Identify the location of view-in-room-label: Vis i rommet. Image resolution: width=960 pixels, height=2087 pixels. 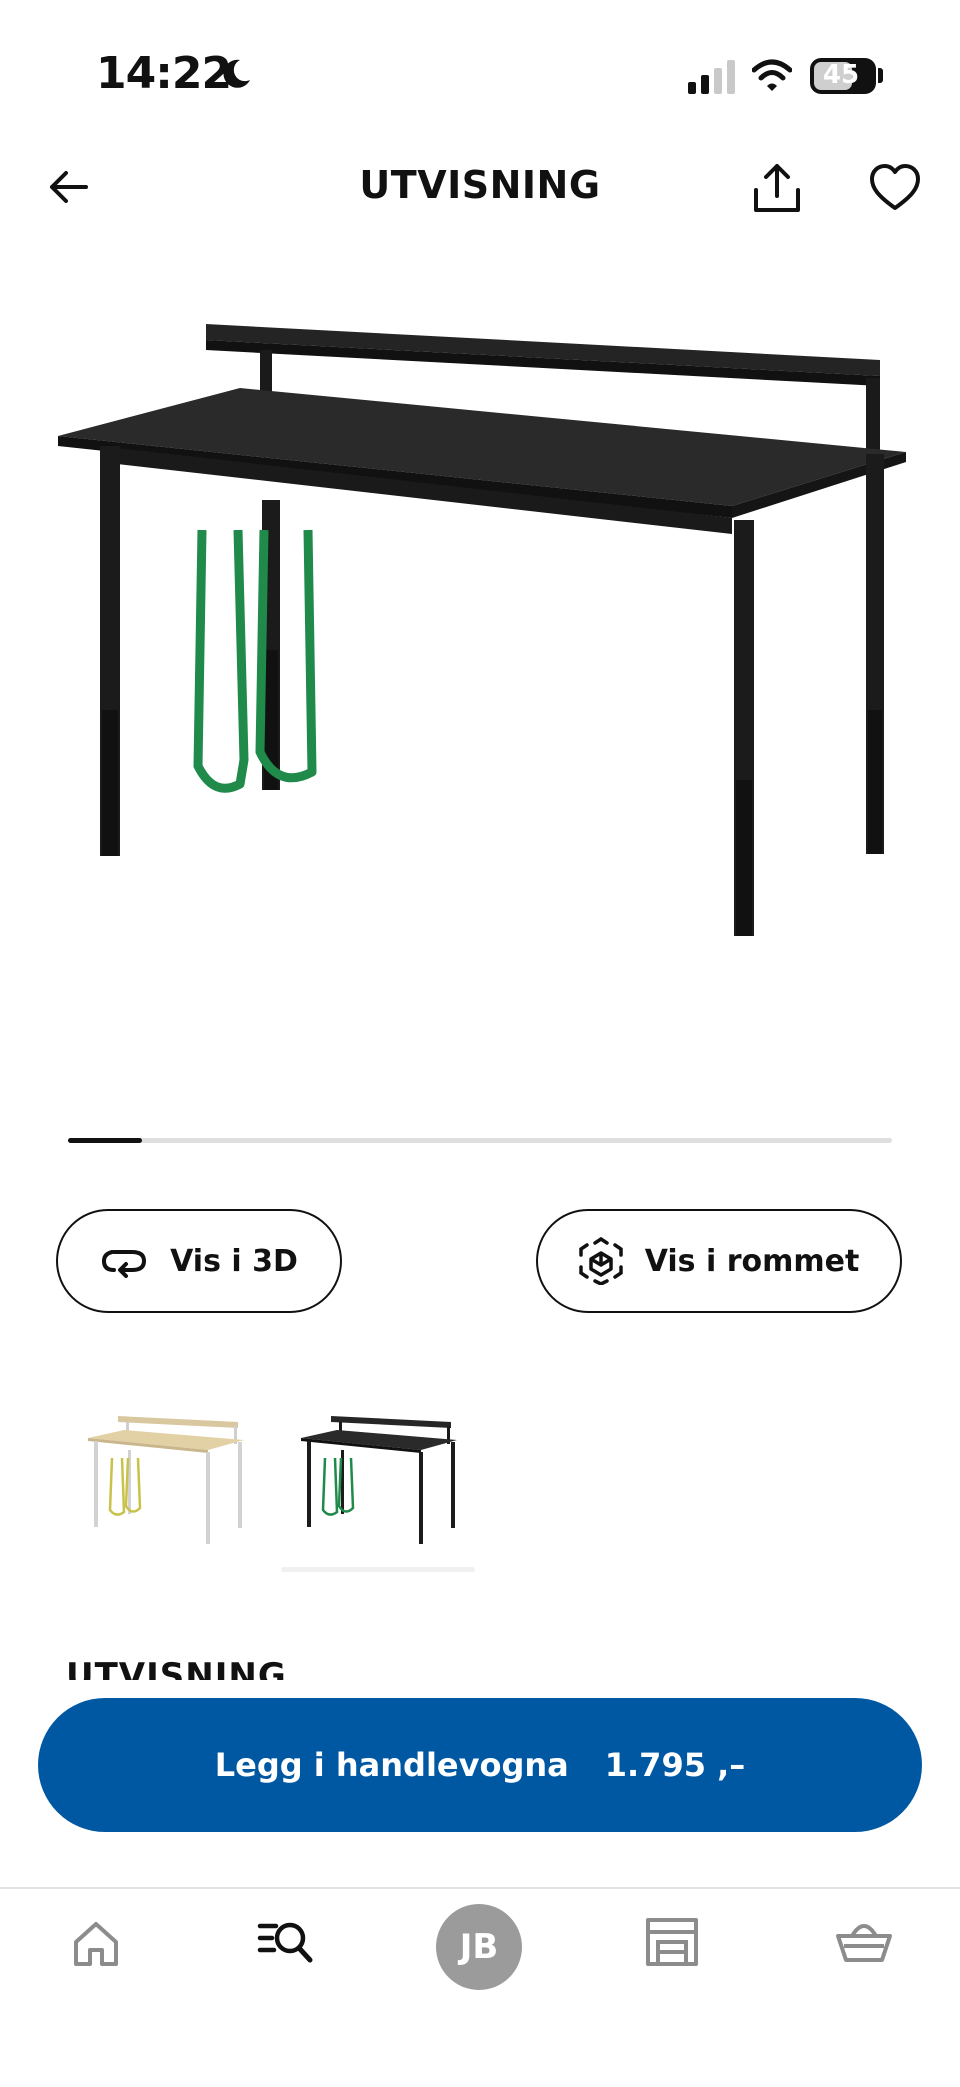
(752, 1261).